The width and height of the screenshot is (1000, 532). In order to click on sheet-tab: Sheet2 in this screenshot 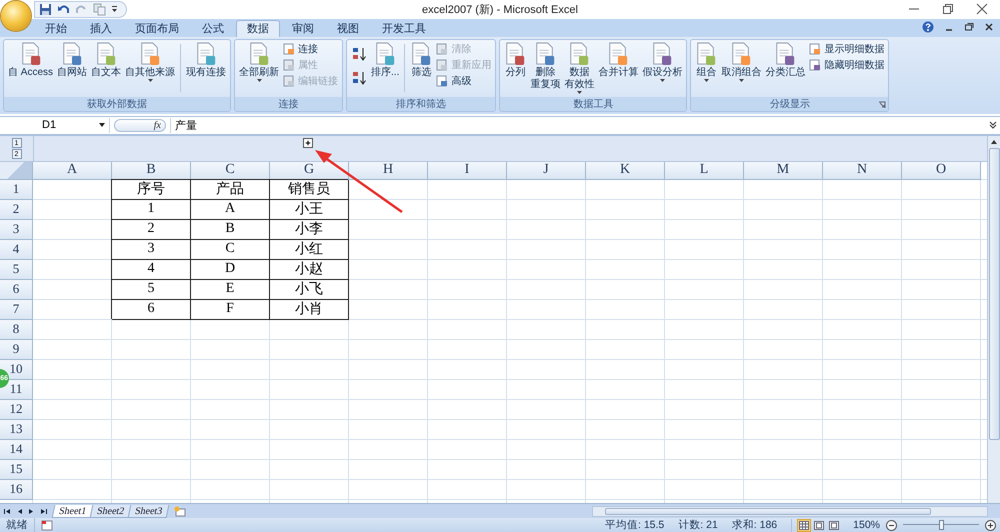, I will do `click(111, 511)`.